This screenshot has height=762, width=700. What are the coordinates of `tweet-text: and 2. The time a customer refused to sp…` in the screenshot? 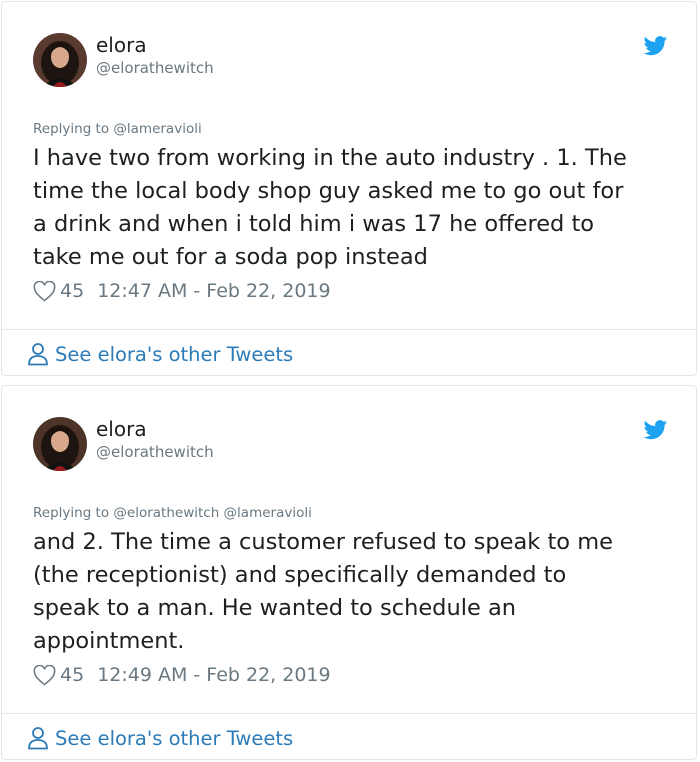 It's located at (323, 591).